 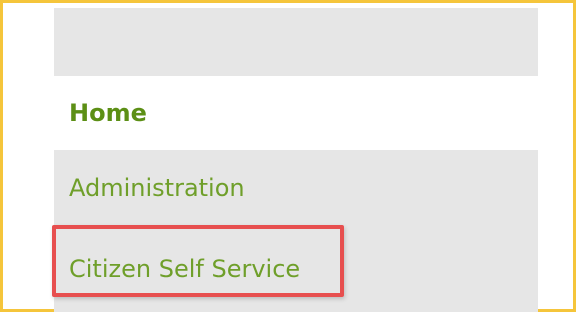 I want to click on nav-item-label: Administration, so click(x=157, y=188).